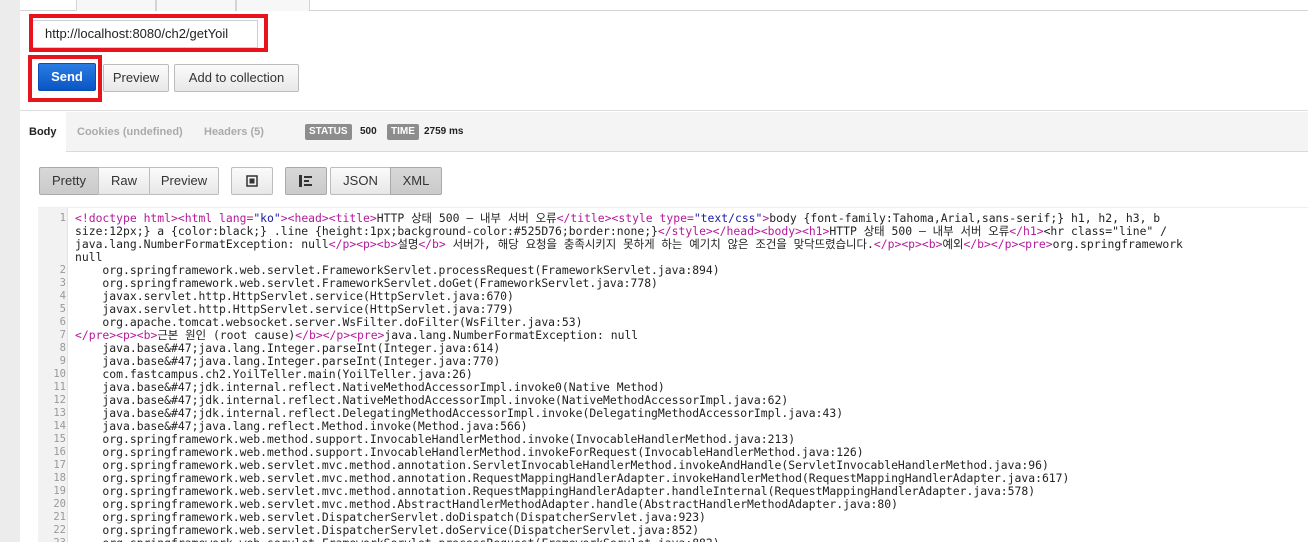 The image size is (1308, 542). Describe the element at coordinates (444, 131) in the screenshot. I see `time-value: 2759 ms` at that location.